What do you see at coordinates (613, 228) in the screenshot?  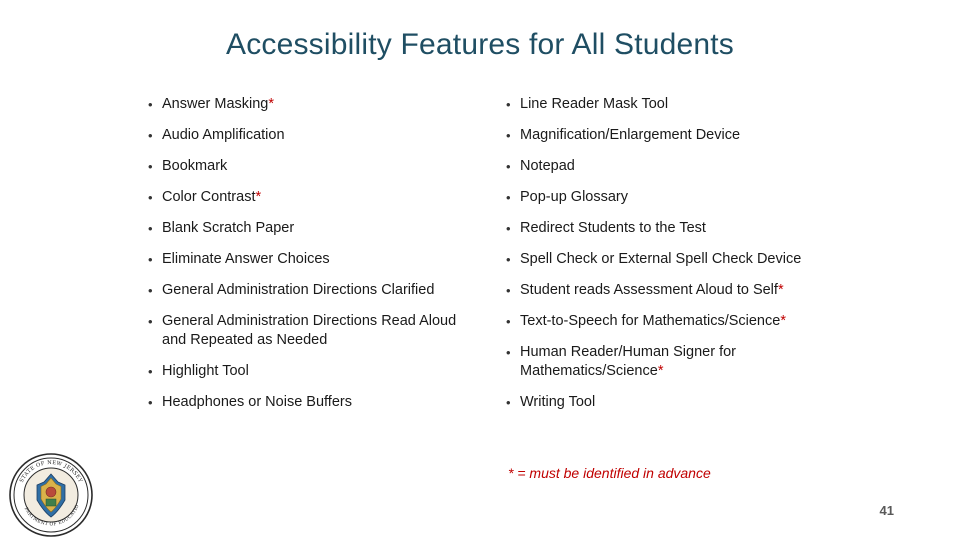 I see `list-item-label: Redirect Students to the Test` at bounding box center [613, 228].